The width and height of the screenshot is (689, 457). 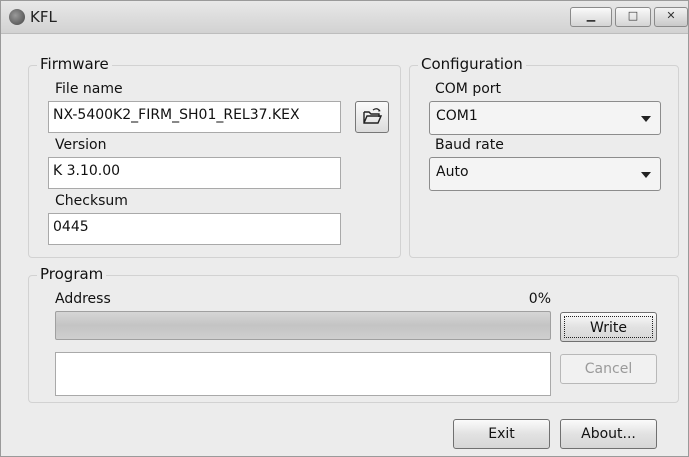 I want to click on status-log, so click(x=303, y=374).